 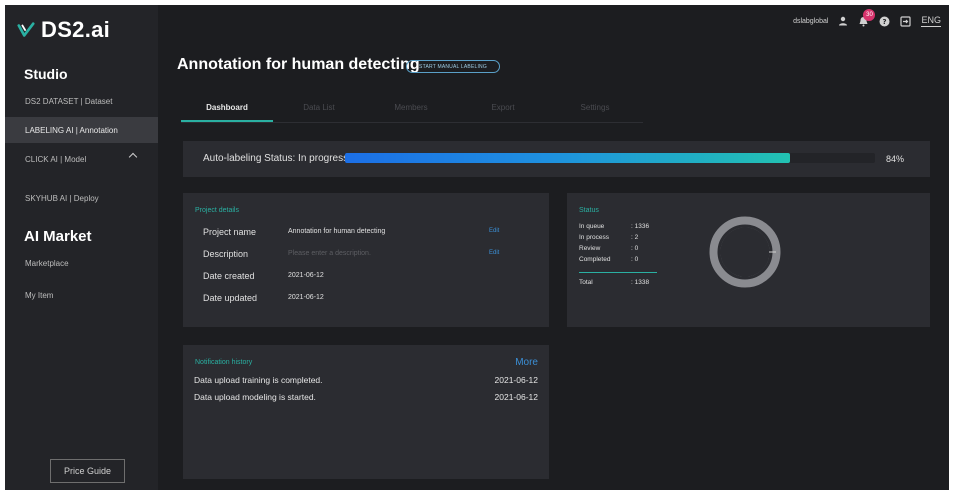 I want to click on sidebar-item-marketplace: Marketplace, so click(x=81, y=263).